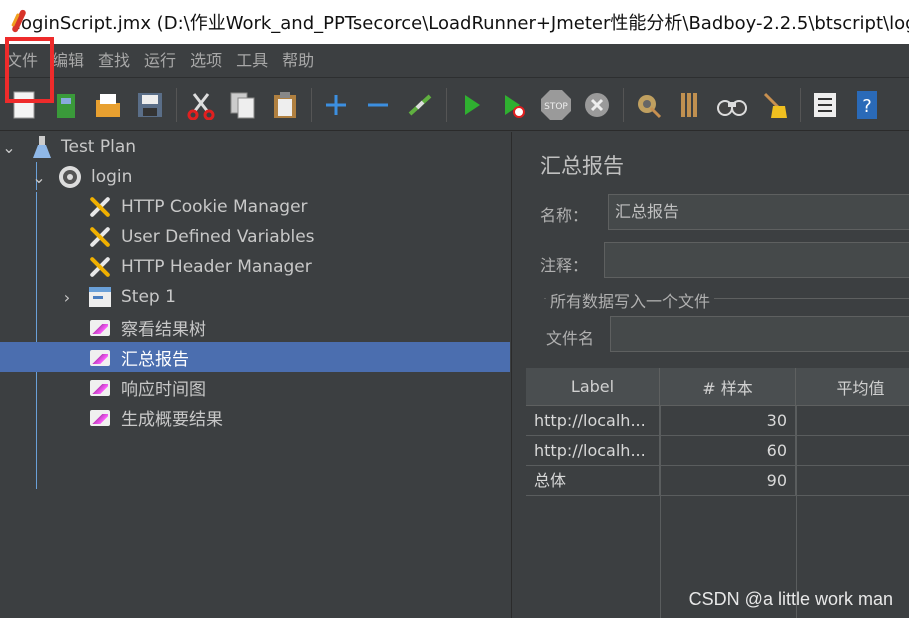  I want to click on save-icon, so click(150, 105).